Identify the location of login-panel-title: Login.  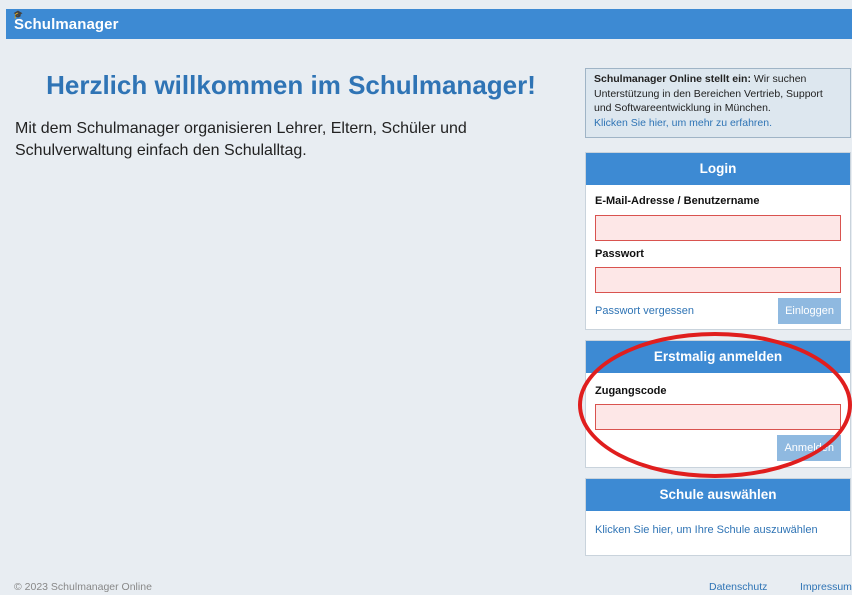
(718, 169).